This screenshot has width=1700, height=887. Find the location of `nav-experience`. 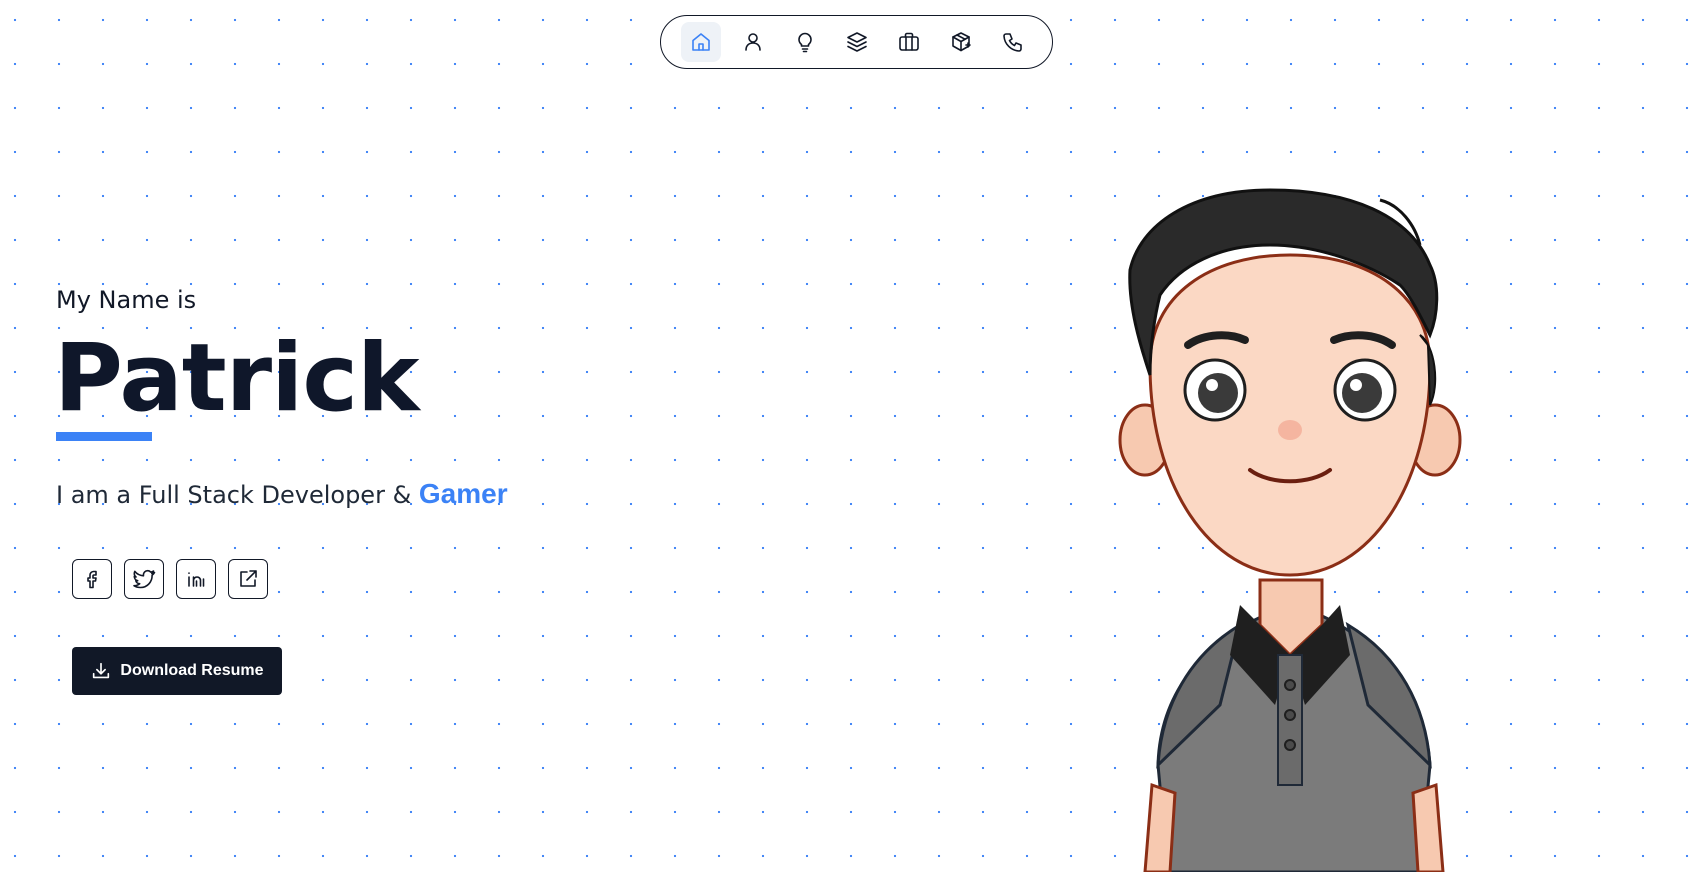

nav-experience is located at coordinates (909, 42).